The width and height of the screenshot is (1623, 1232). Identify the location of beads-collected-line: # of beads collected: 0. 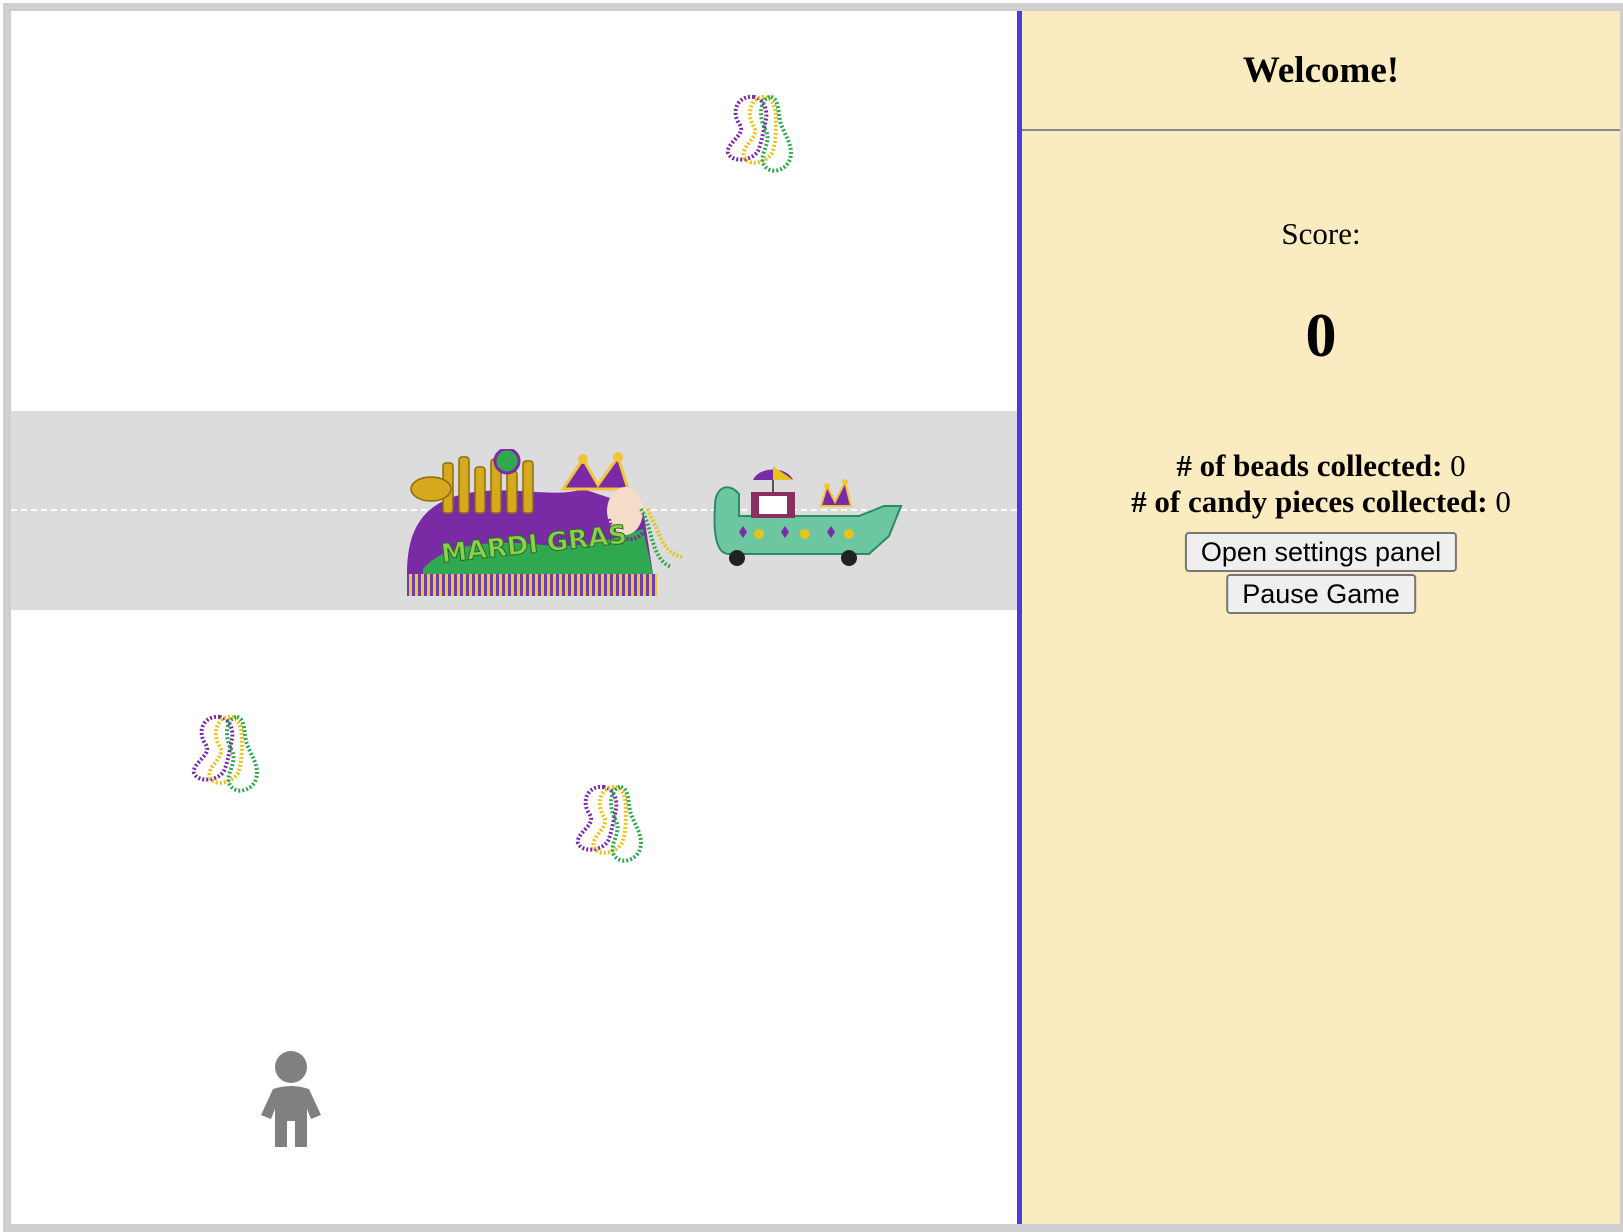
(1321, 466).